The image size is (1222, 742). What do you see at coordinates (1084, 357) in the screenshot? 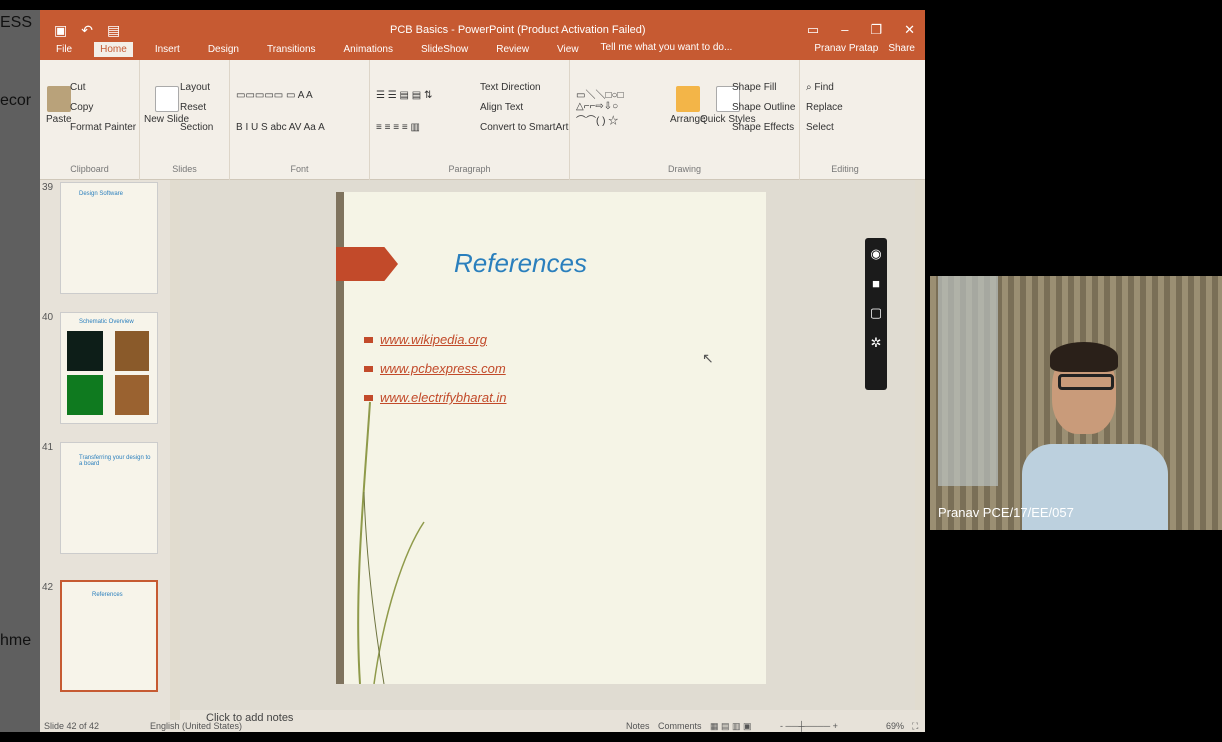
I see `person-hair` at bounding box center [1084, 357].